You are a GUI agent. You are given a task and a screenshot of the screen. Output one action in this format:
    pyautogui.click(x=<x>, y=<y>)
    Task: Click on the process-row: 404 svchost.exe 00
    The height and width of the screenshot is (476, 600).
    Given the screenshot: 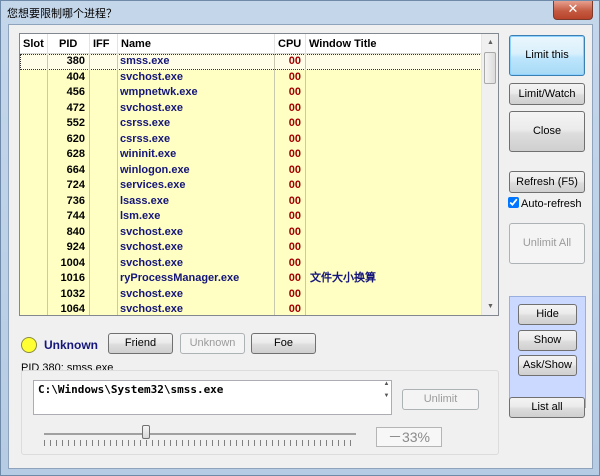 What is the action you would take?
    pyautogui.click(x=251, y=77)
    